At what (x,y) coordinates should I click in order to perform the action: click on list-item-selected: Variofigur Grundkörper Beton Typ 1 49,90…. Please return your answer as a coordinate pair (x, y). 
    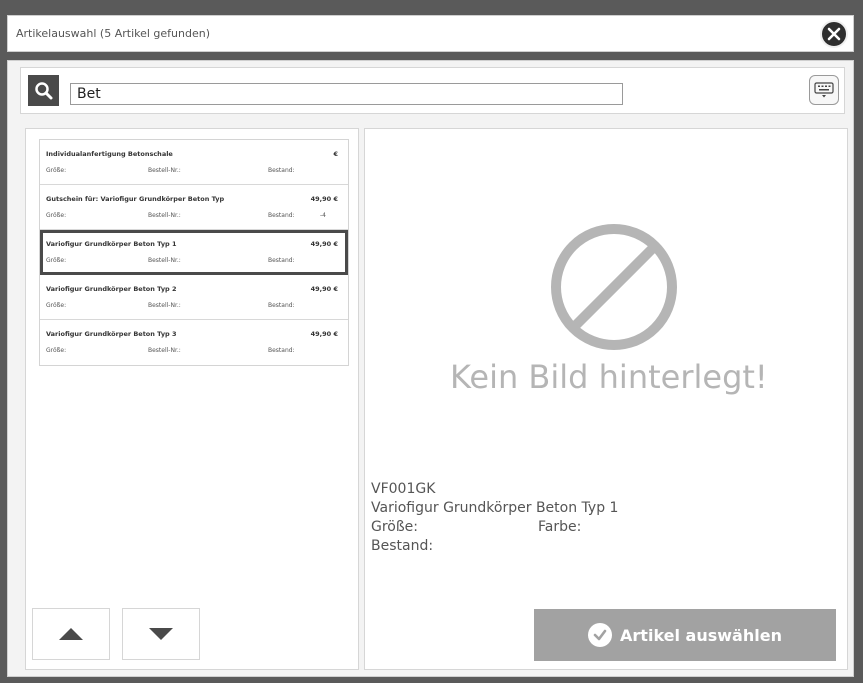
    Looking at the image, I should click on (194, 252).